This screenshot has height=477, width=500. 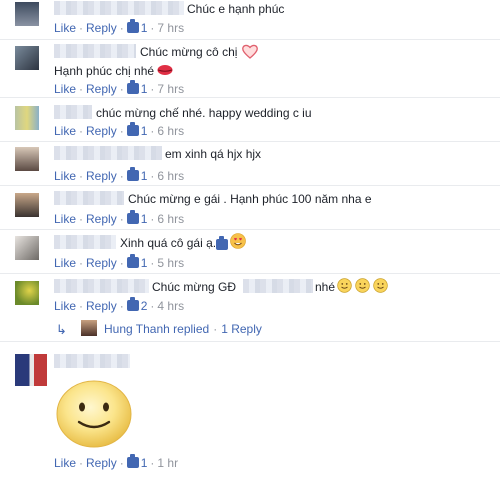 I want to click on timestamp: 4 hrs, so click(x=170, y=306).